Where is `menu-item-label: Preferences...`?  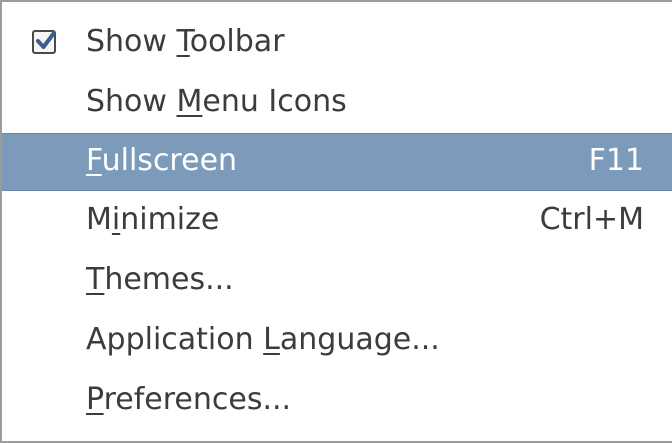 menu-item-label: Preferences... is located at coordinates (189, 399).